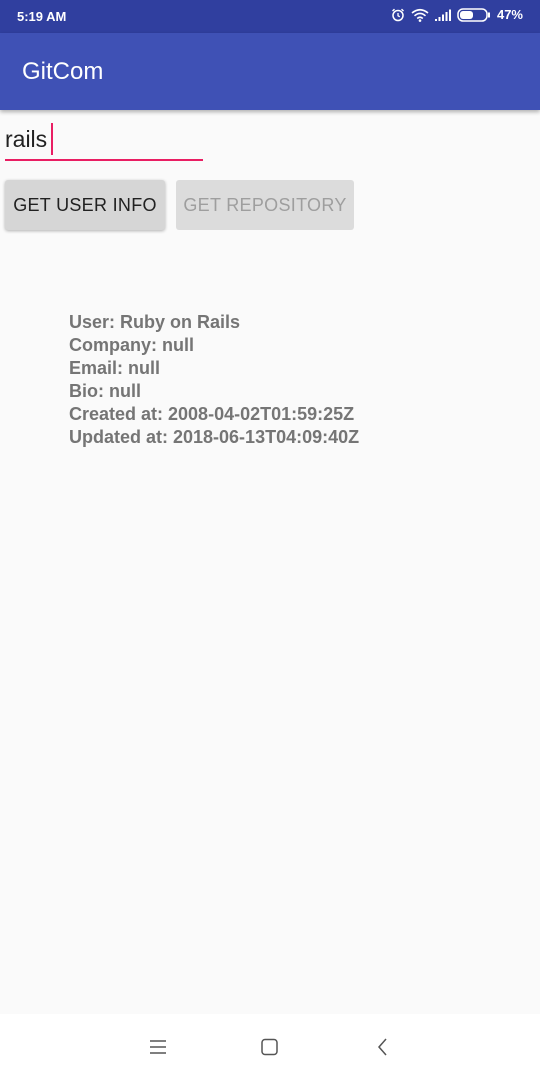 This screenshot has height=1080, width=540. I want to click on alarm-icon, so click(398, 15).